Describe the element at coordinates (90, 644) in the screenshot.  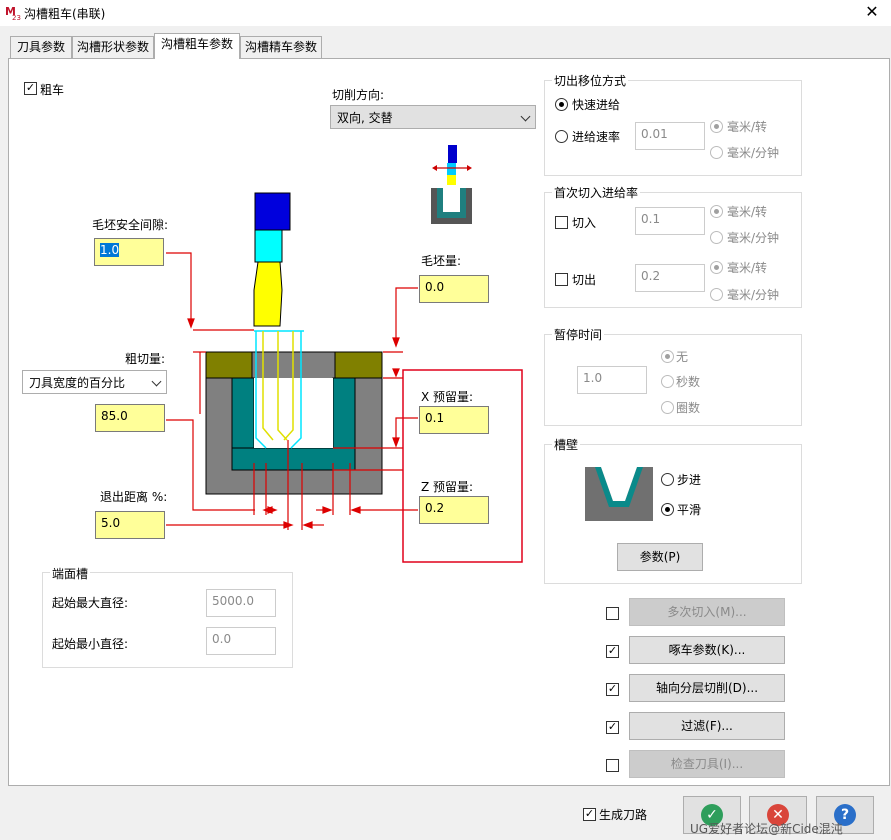
I see `min-dia-label: 起始最小直径:` at that location.